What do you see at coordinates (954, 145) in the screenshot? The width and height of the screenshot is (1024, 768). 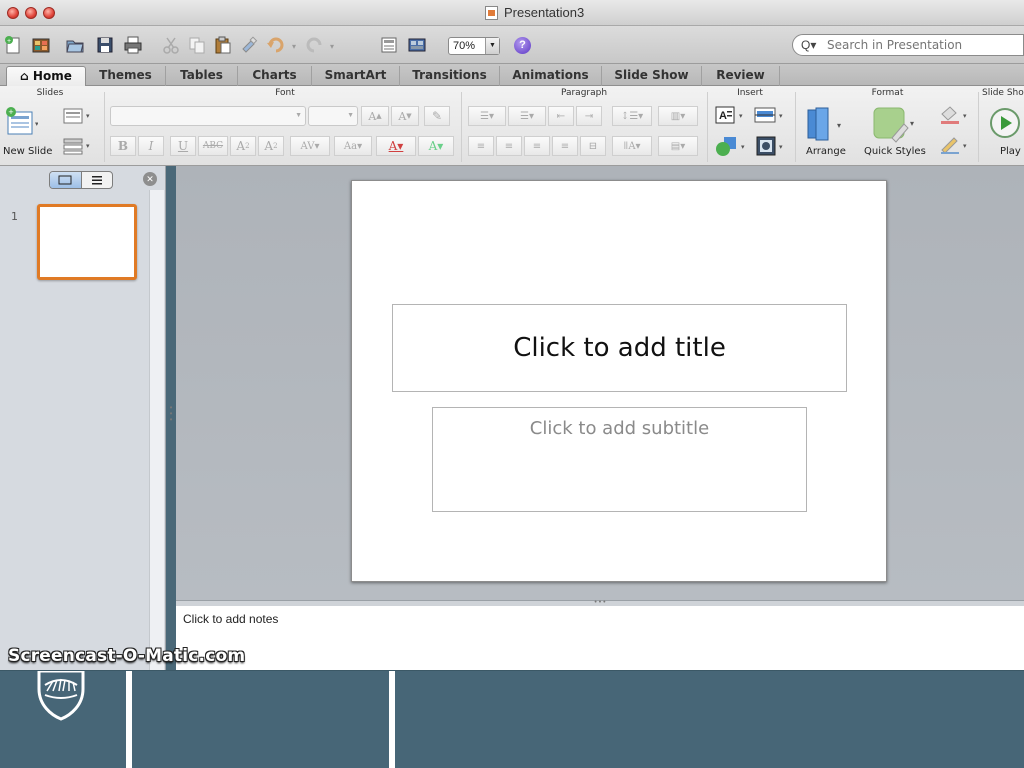 I see `shape-line-button: ▾` at bounding box center [954, 145].